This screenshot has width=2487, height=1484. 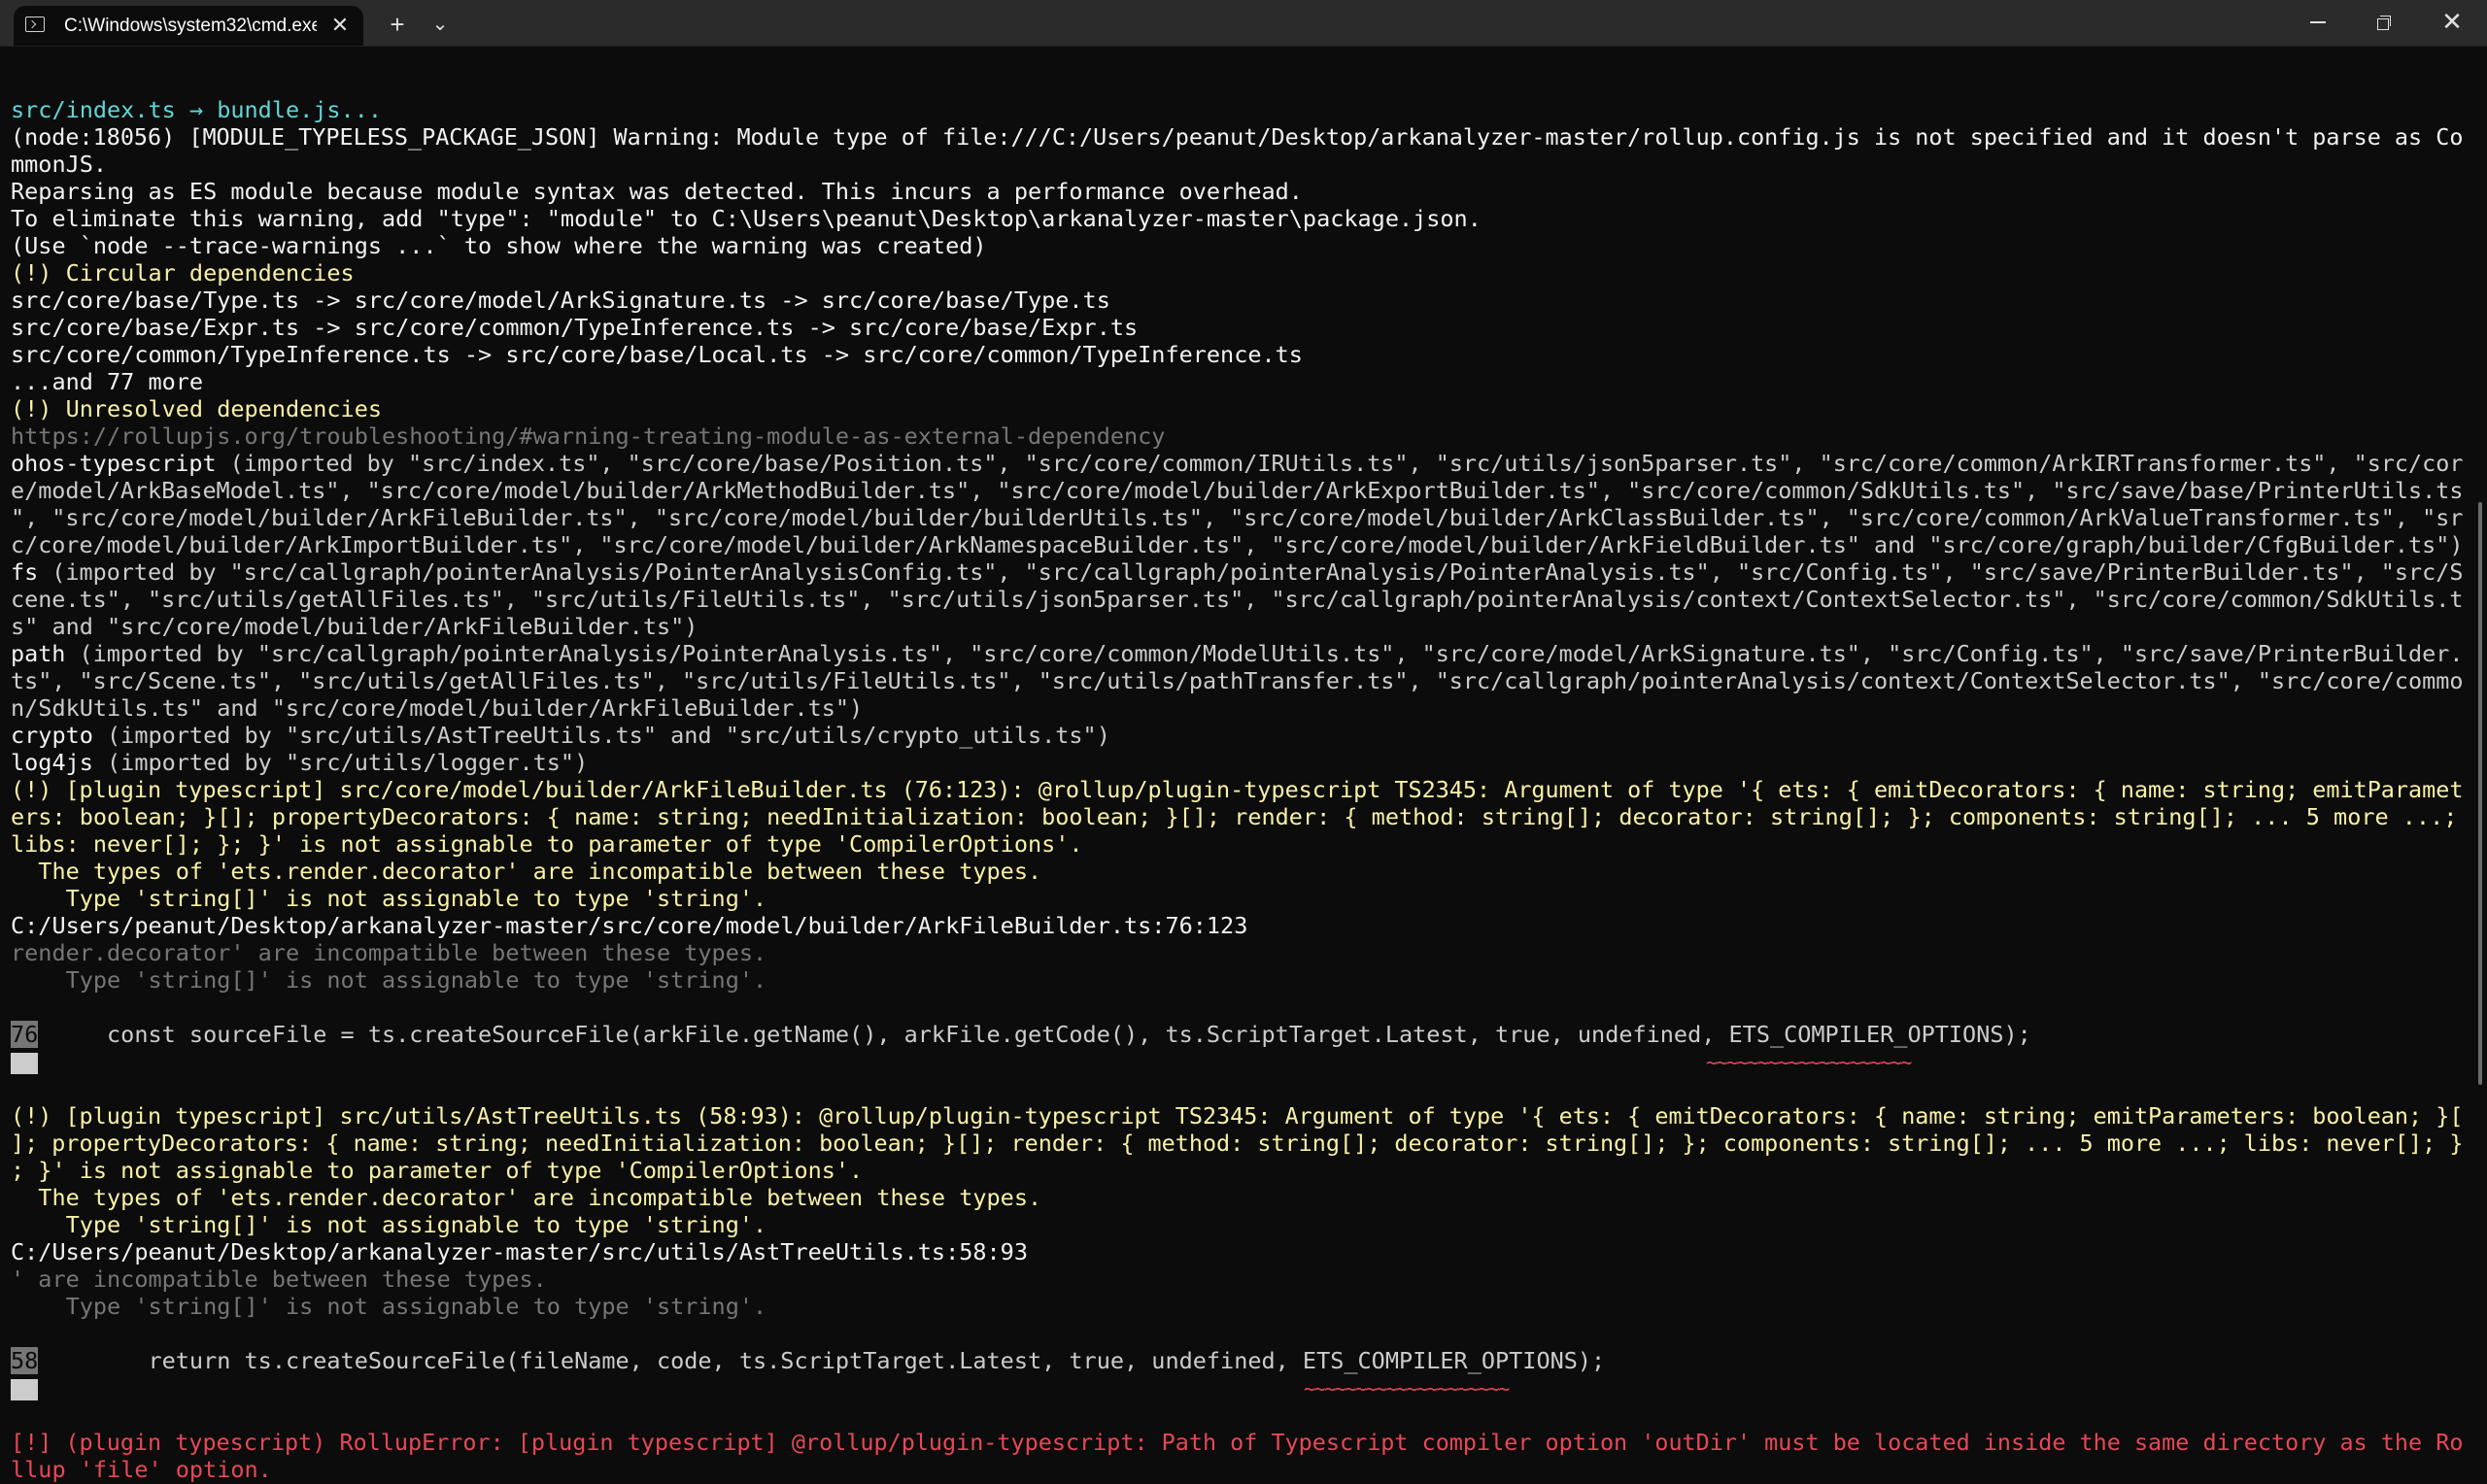 What do you see at coordinates (340, 25) in the screenshot?
I see `tab-close-icon: ✕` at bounding box center [340, 25].